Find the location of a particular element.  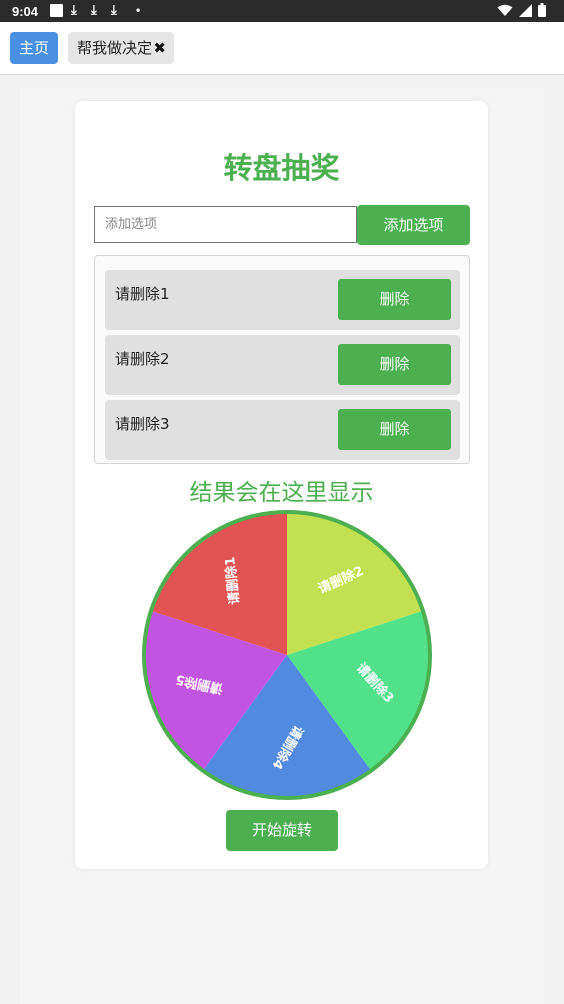

status-time: 9:04 is located at coordinates (25, 11).